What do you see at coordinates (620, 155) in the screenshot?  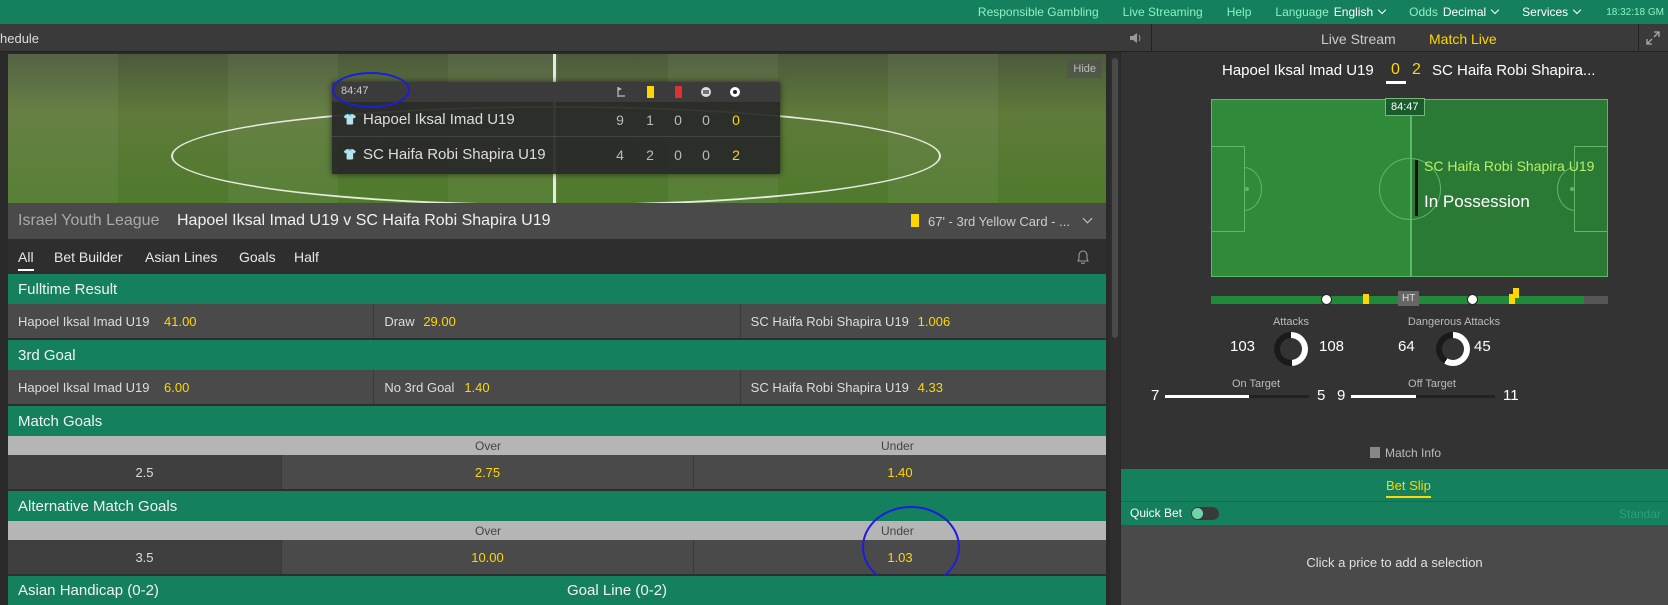 I see `away-corners: 4` at bounding box center [620, 155].